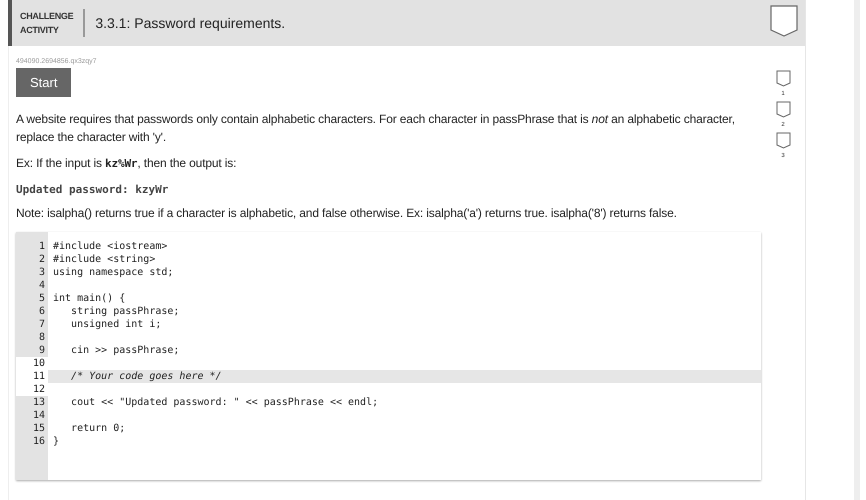 Image resolution: width=866 pixels, height=500 pixels. I want to click on example-text: Ex: If the input is kz%Wr, then the output is:, so click(127, 163).